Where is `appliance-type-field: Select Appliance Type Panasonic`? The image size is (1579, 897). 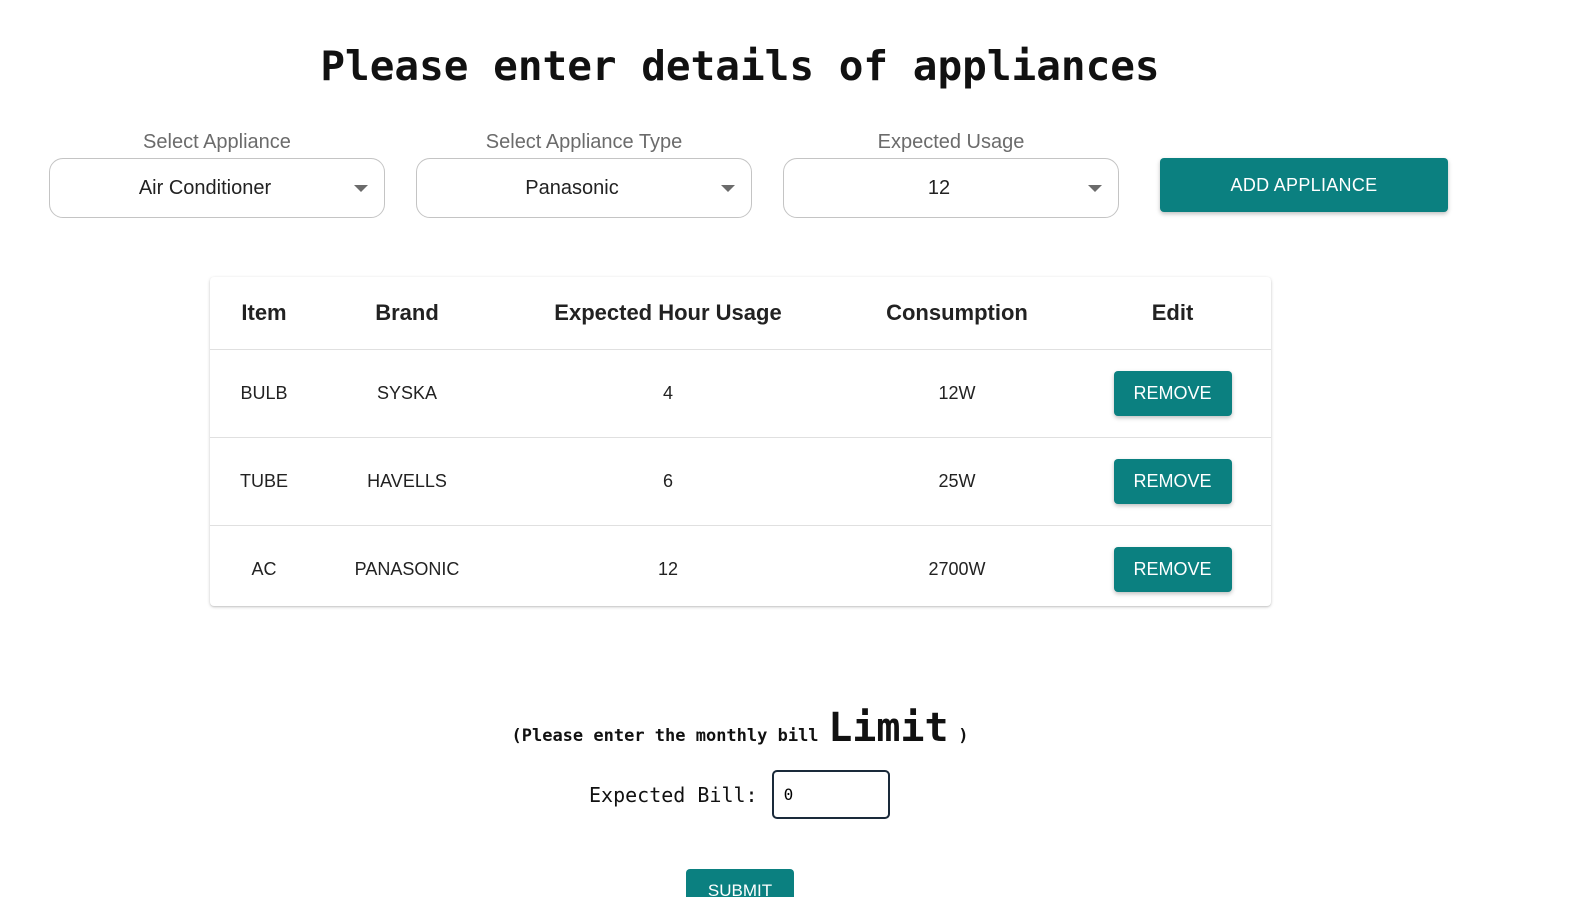
appliance-type-field: Select Appliance Type Panasonic is located at coordinates (584, 173).